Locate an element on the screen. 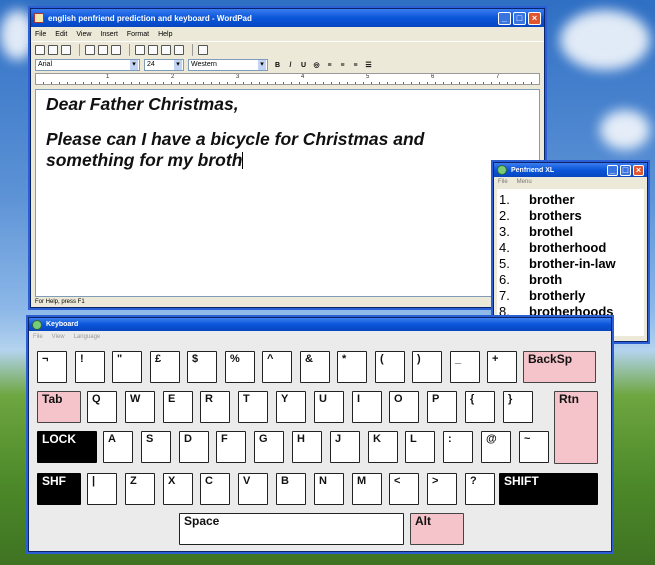 The image size is (655, 565). print-preview-icon is located at coordinates (103, 49).